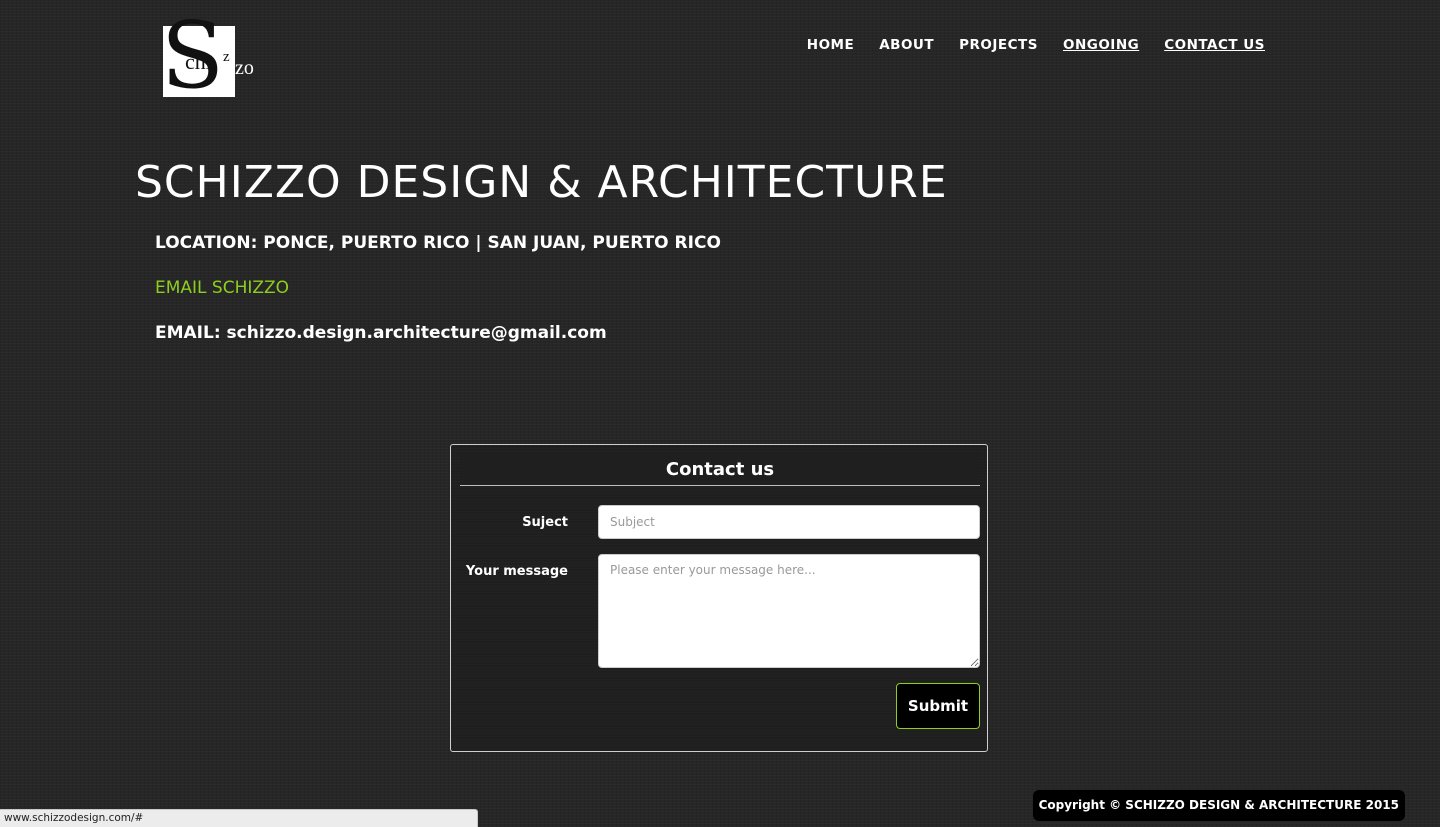  Describe the element at coordinates (938, 706) in the screenshot. I see `submit-button: Submit` at that location.